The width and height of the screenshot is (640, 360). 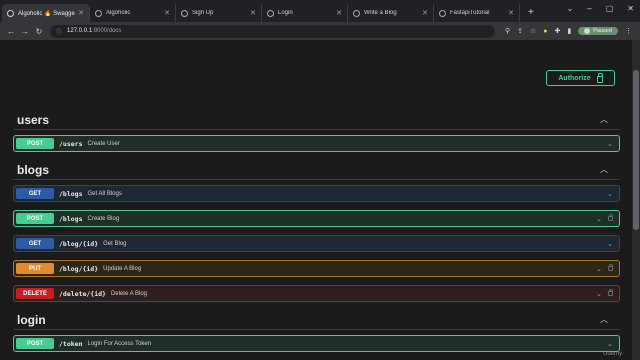 I want to click on tab-fastapi-tutorial: FastapiTutorial ✕, so click(x=477, y=13).